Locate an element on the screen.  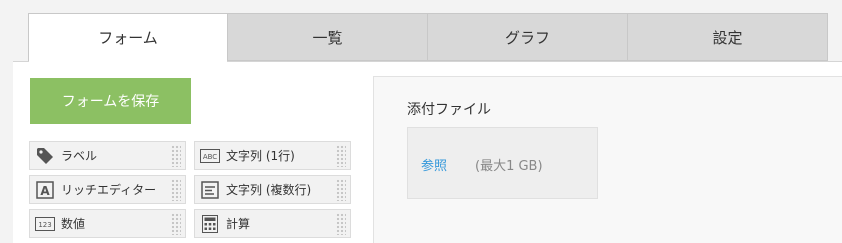
palette-item-single-line-text: ABC 文字列 (1行) is located at coordinates (272, 155).